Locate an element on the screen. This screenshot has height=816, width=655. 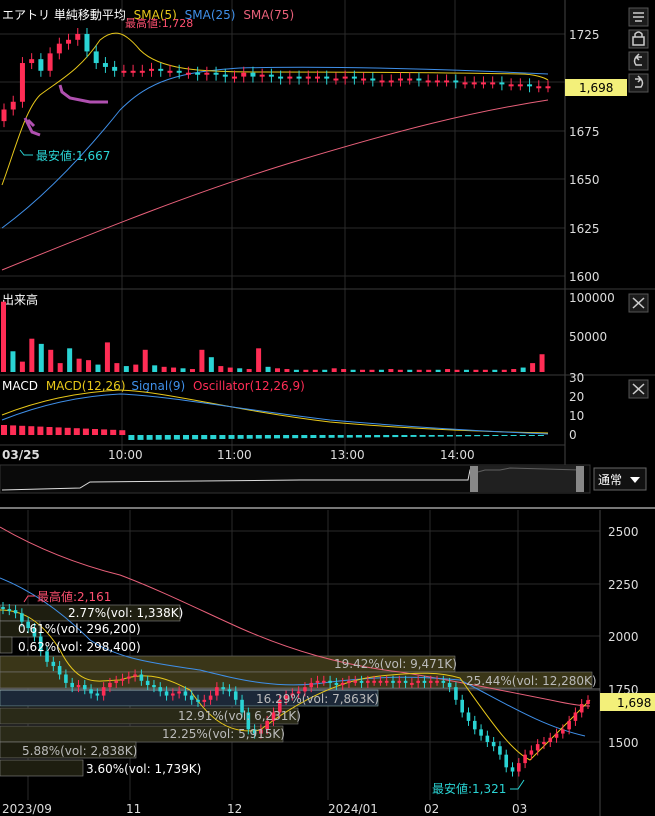
vp-label: 19.42%(vol: 9,471K) is located at coordinates (395, 664).